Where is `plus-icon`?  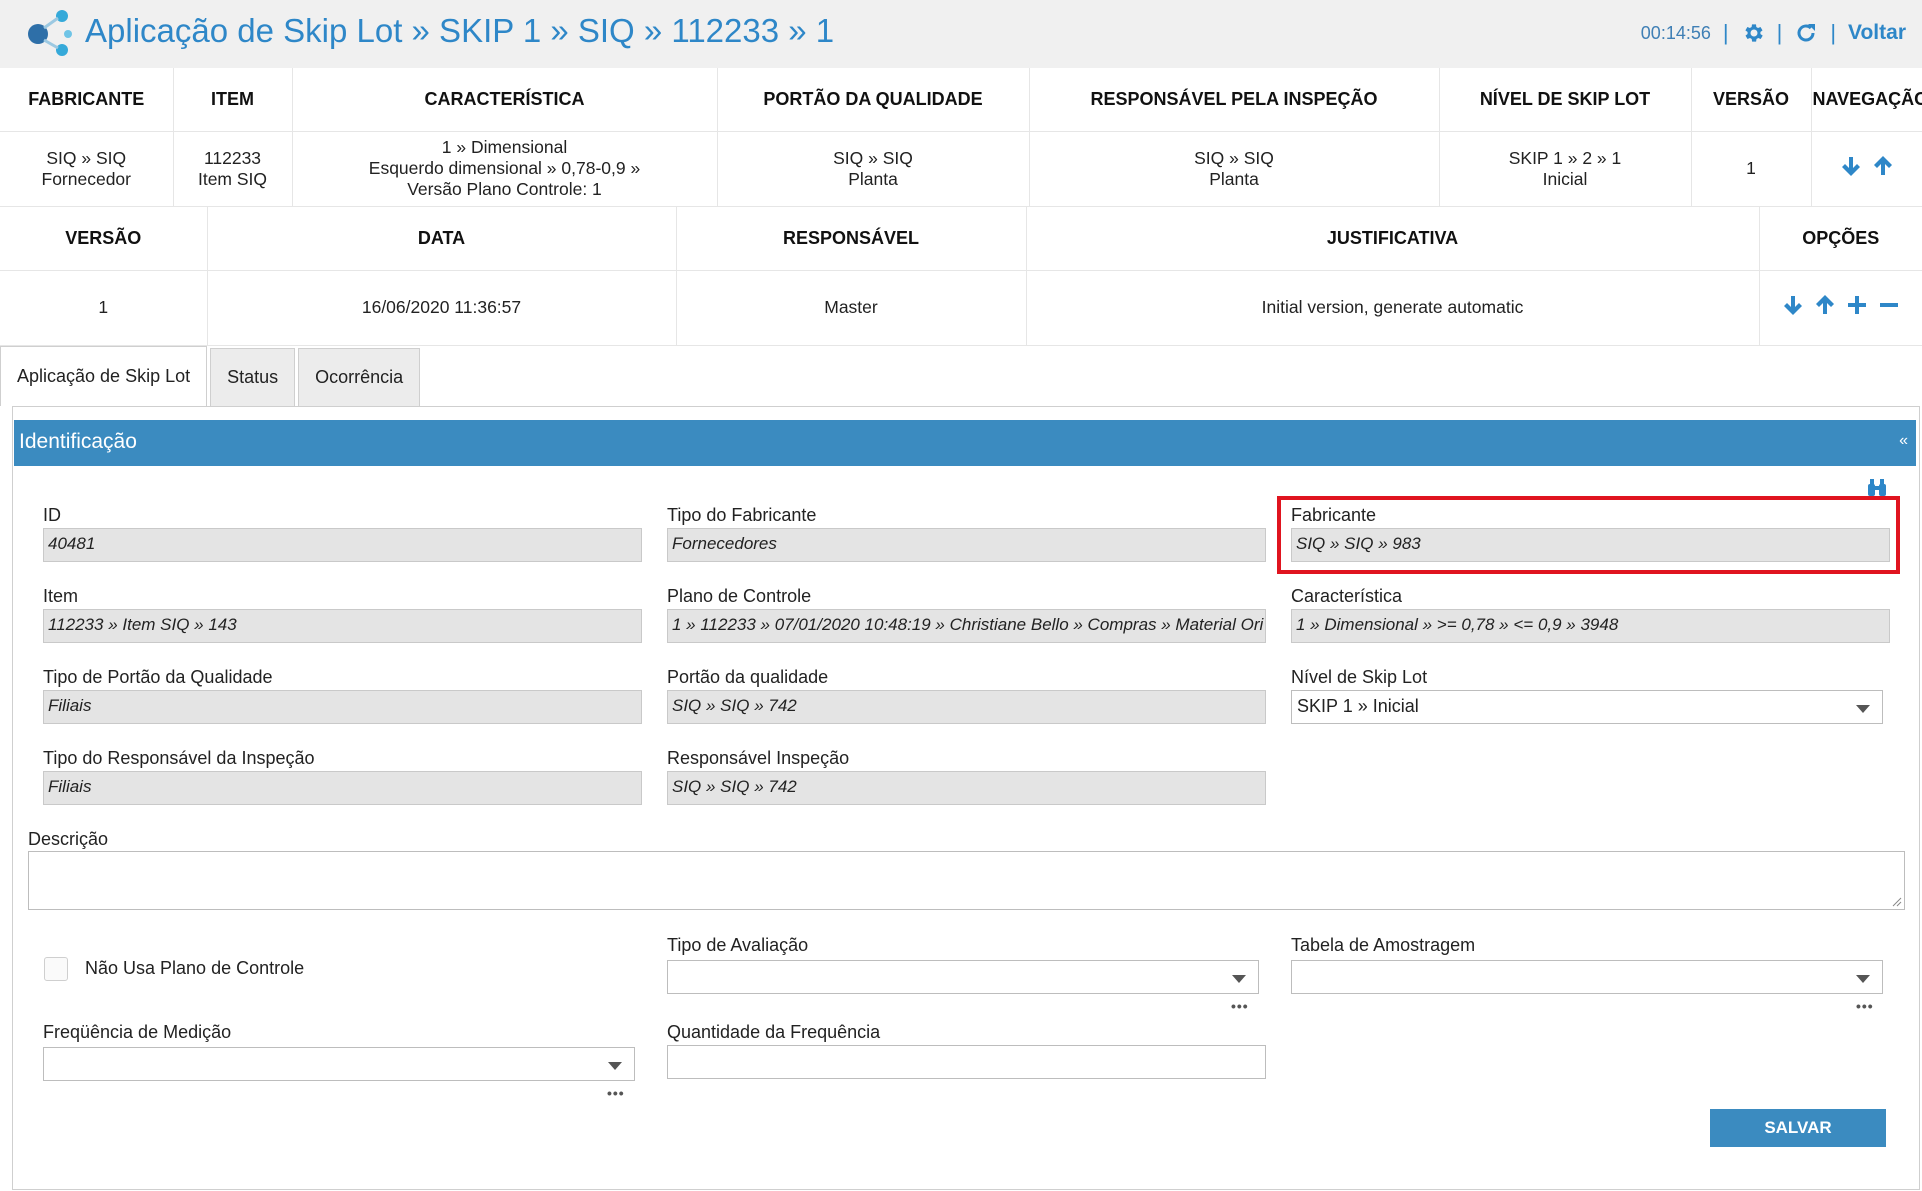 plus-icon is located at coordinates (1857, 305).